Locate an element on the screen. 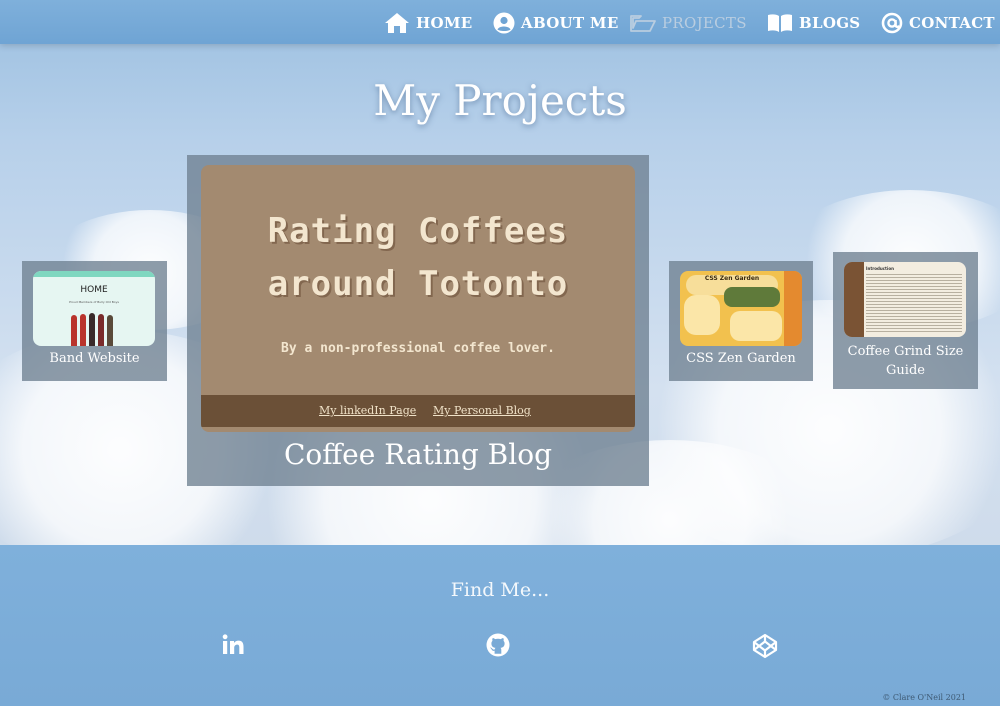 Image resolution: width=1000 pixels, height=706 pixels. folder-open-icon is located at coordinates (643, 23).